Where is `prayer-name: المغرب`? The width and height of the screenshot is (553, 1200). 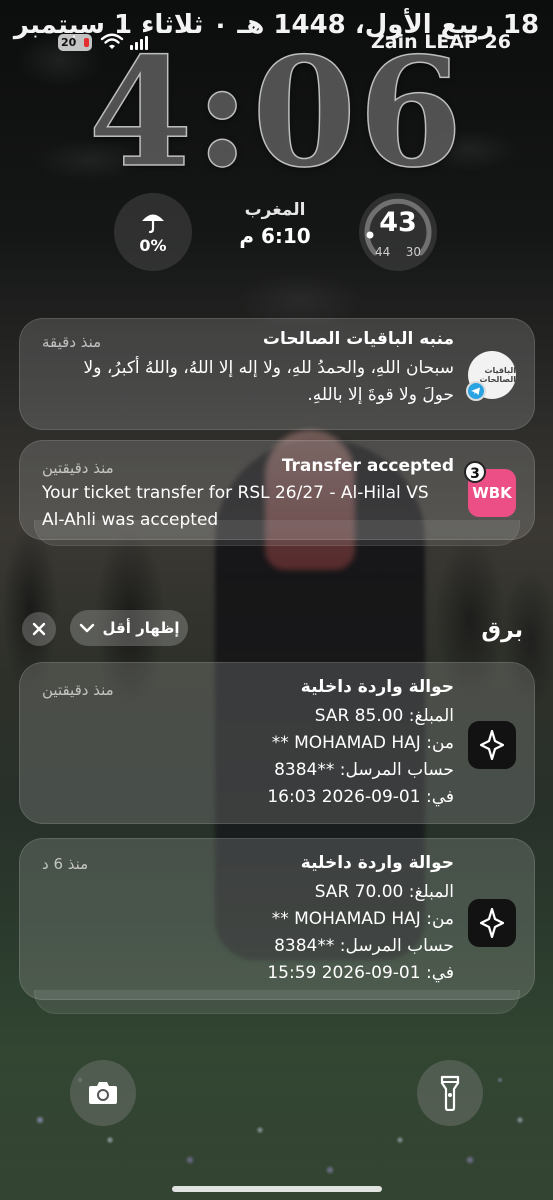
prayer-name: المغرب is located at coordinates (275, 210).